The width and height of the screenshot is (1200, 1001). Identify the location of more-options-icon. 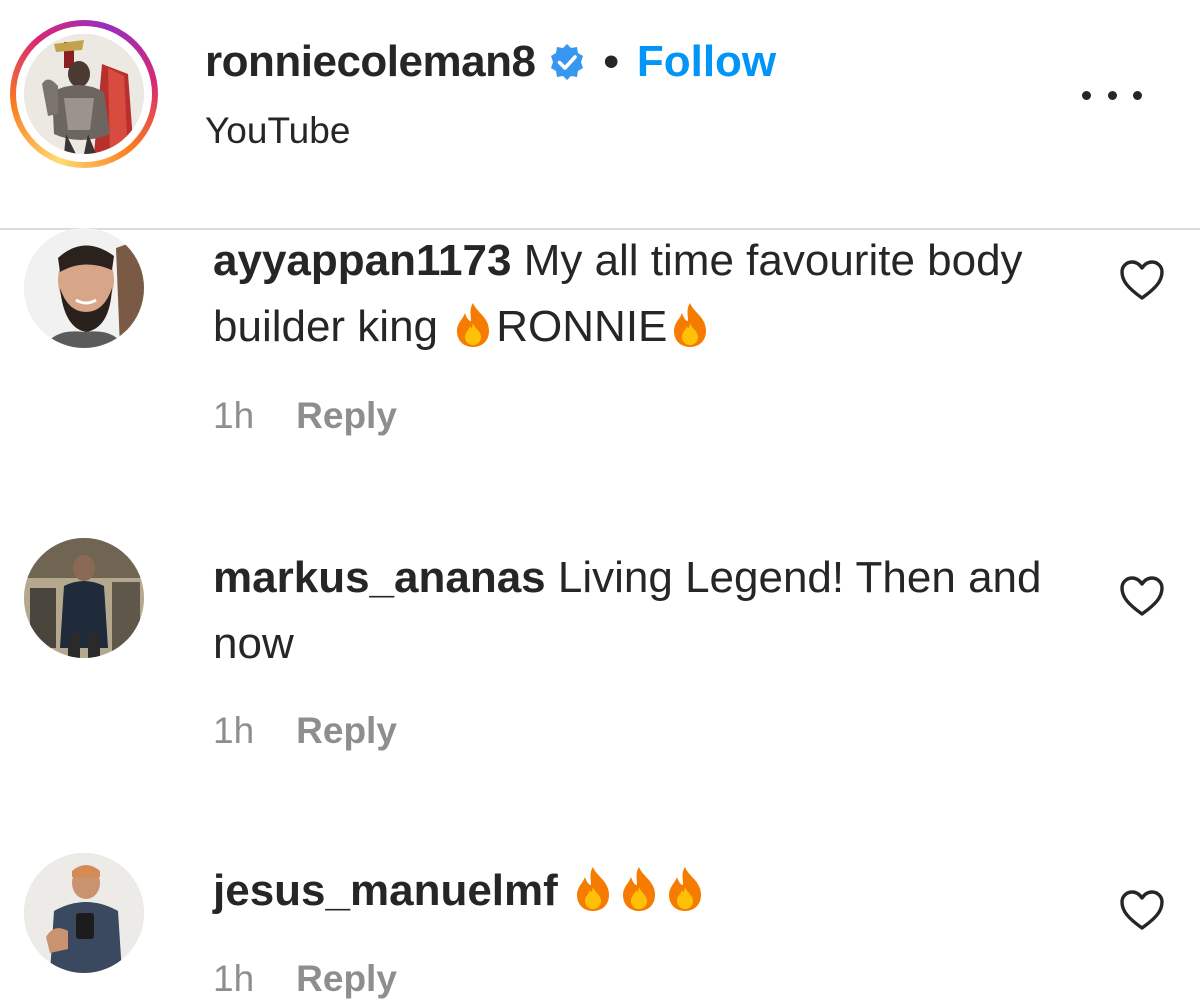
(1112, 95).